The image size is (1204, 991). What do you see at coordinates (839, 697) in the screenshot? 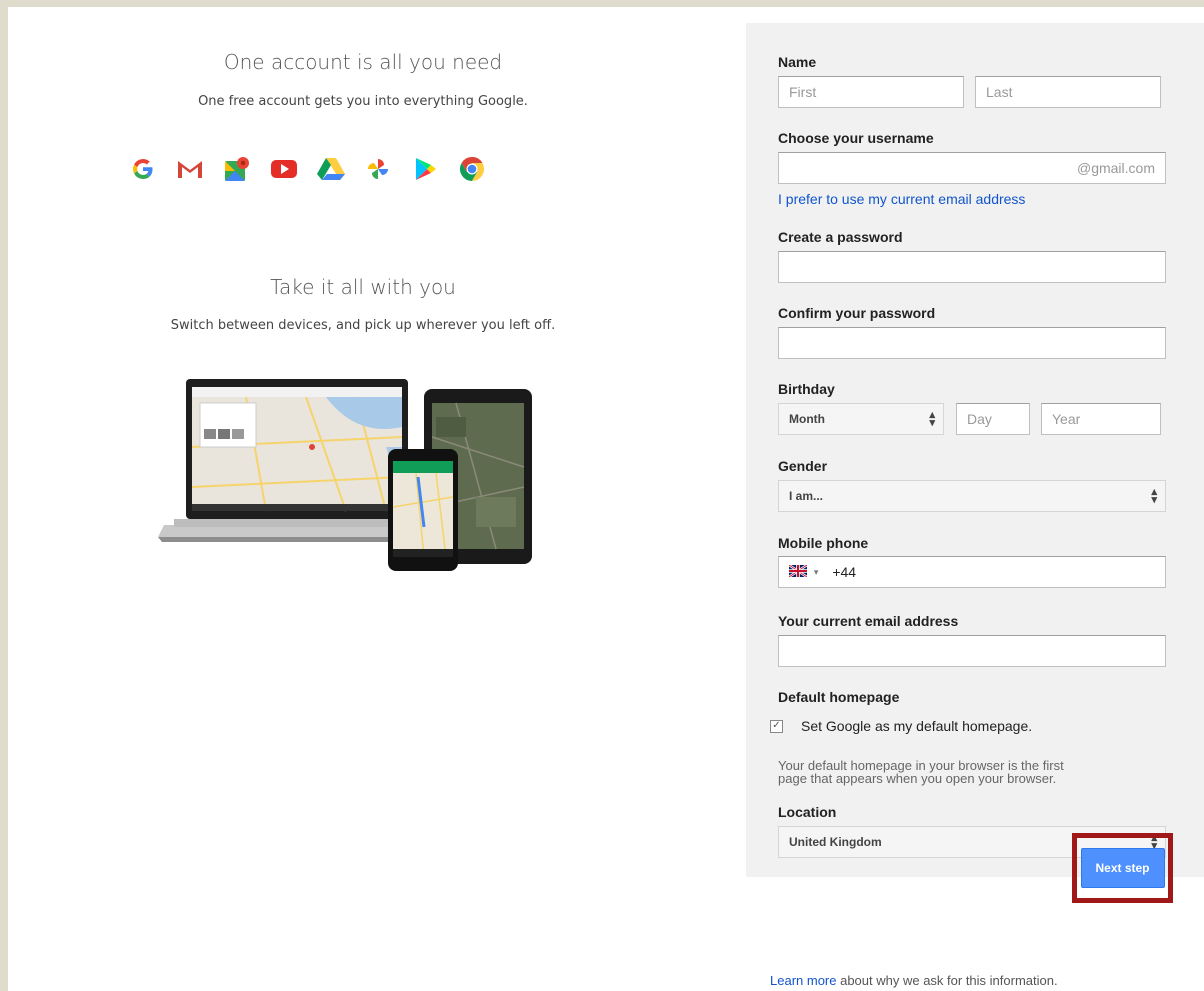
I see `default-homepage-label: Default homepage` at bounding box center [839, 697].